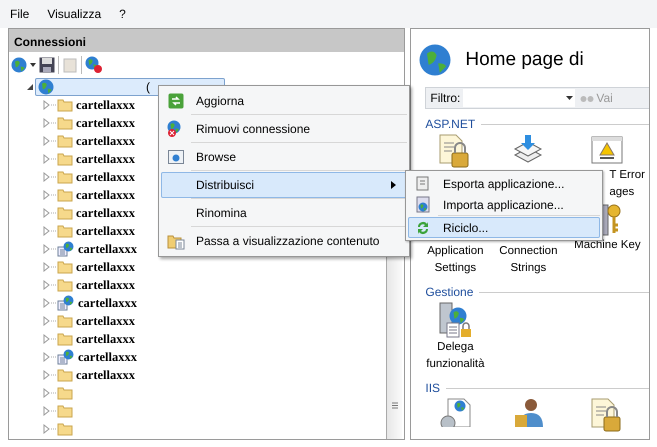  I want to click on page-title: Home page di, so click(524, 60).